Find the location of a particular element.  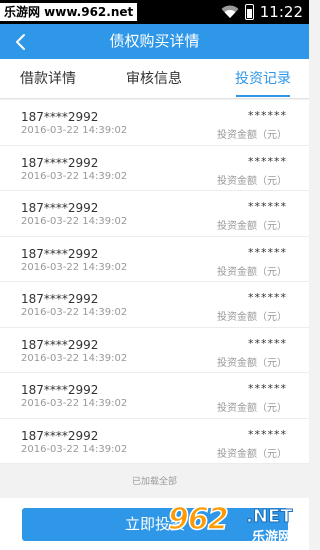

status-bar: 乐游网 www.962.net 11:22 is located at coordinates (154, 12).